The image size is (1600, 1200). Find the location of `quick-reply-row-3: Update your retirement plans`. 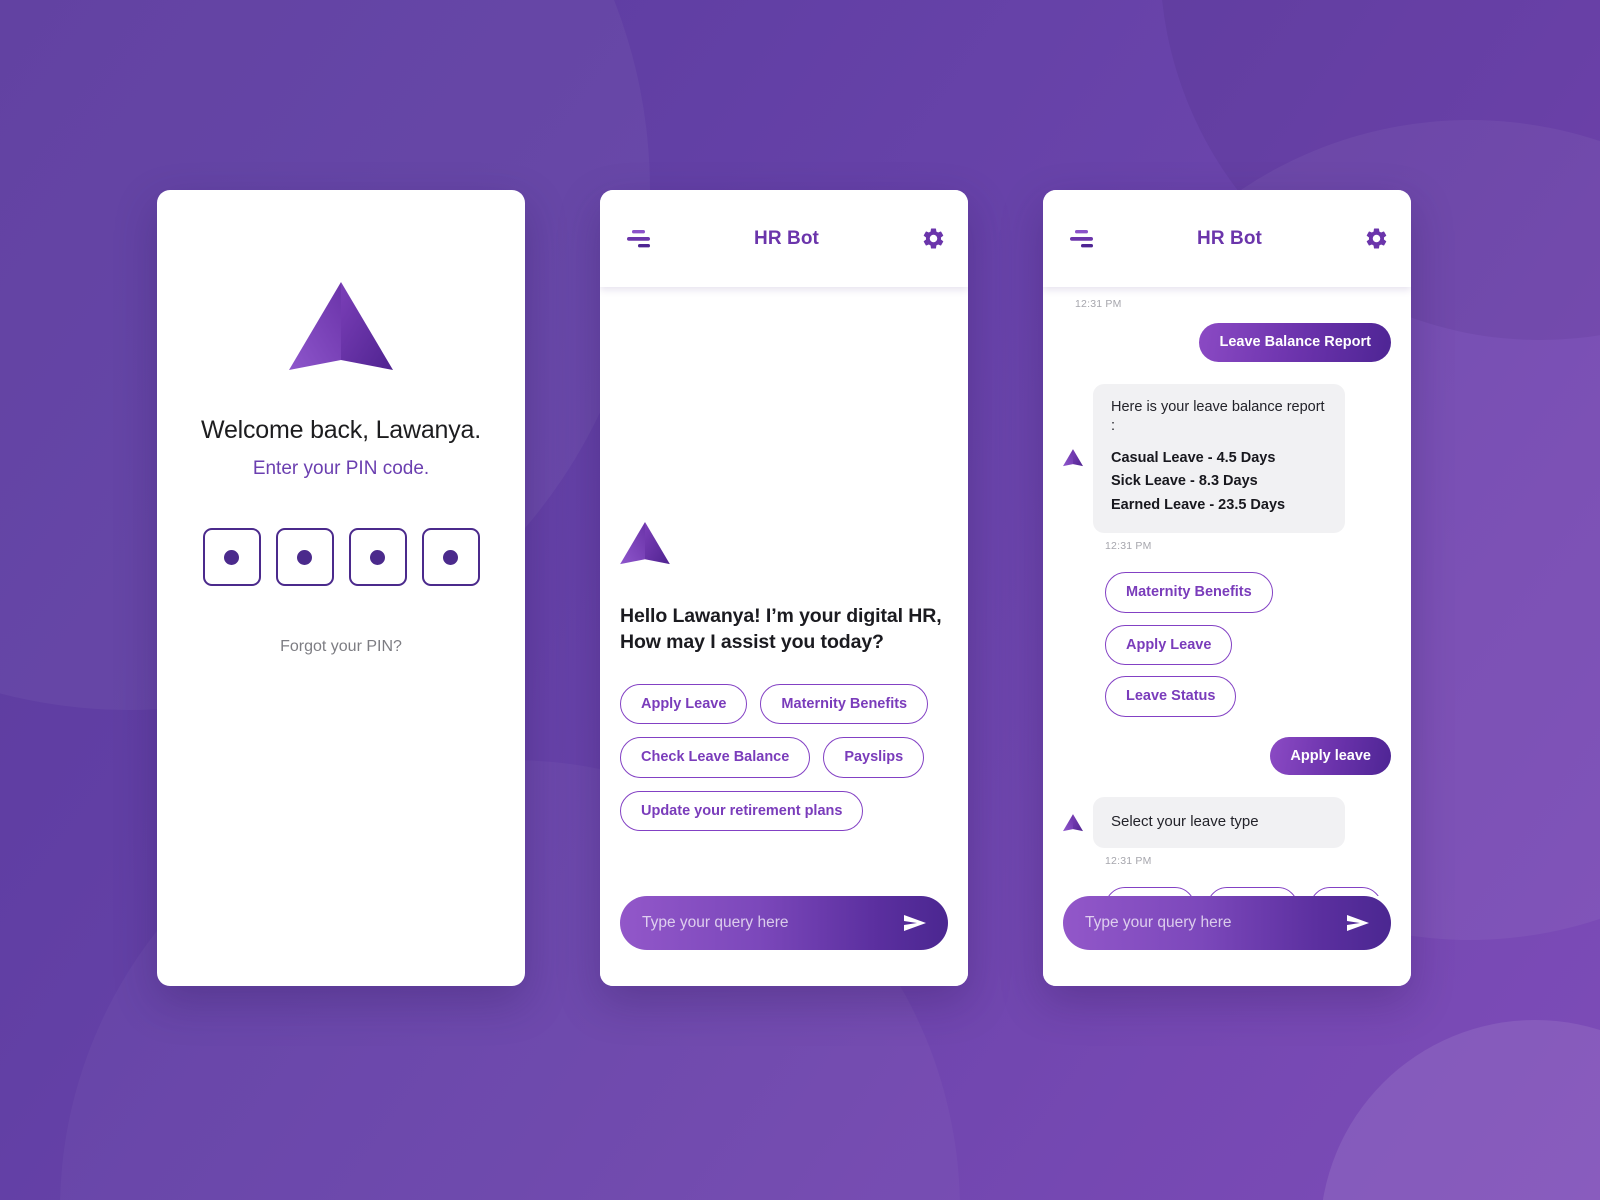

quick-reply-row-3: Update your retirement plans is located at coordinates (784, 810).